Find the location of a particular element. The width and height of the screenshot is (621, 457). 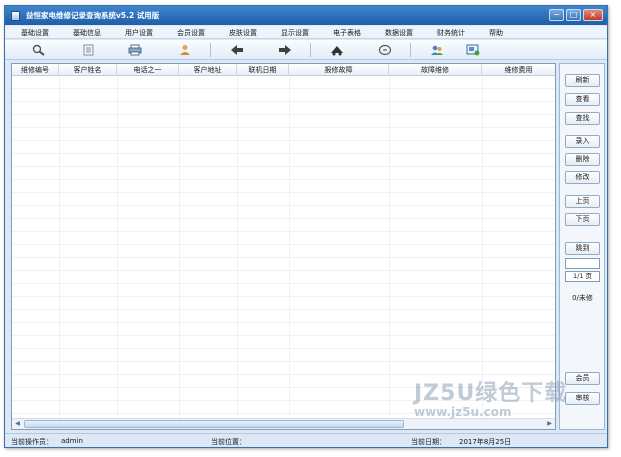

operator-label: 当前操作员： is located at coordinates (32, 442).